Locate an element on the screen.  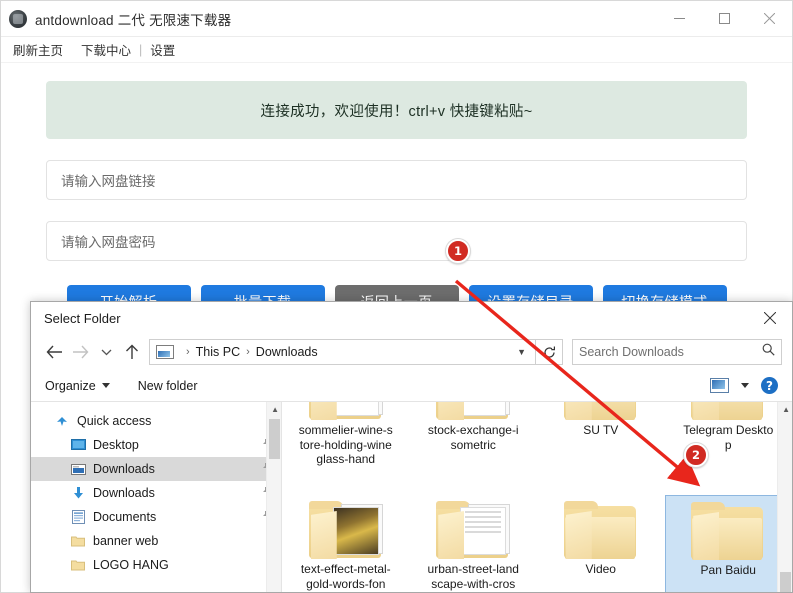
list-item: Video is located at coordinates (601, 543).